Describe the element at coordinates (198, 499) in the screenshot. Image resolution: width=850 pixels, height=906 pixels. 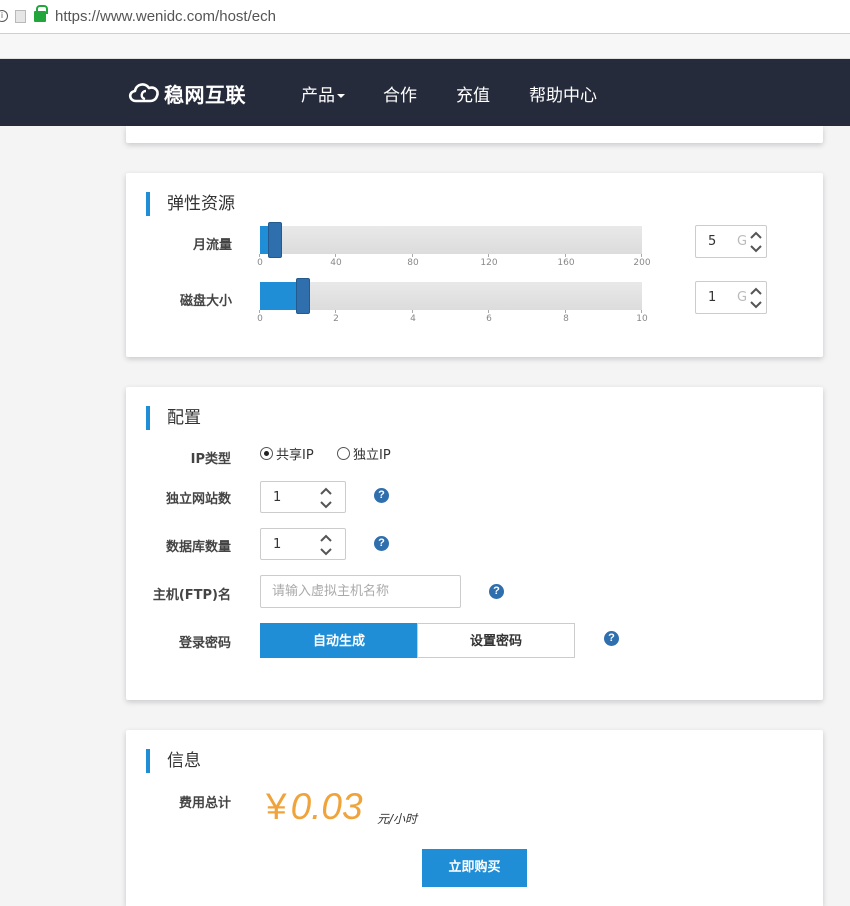
I see `sites-label: 独立网站数` at that location.